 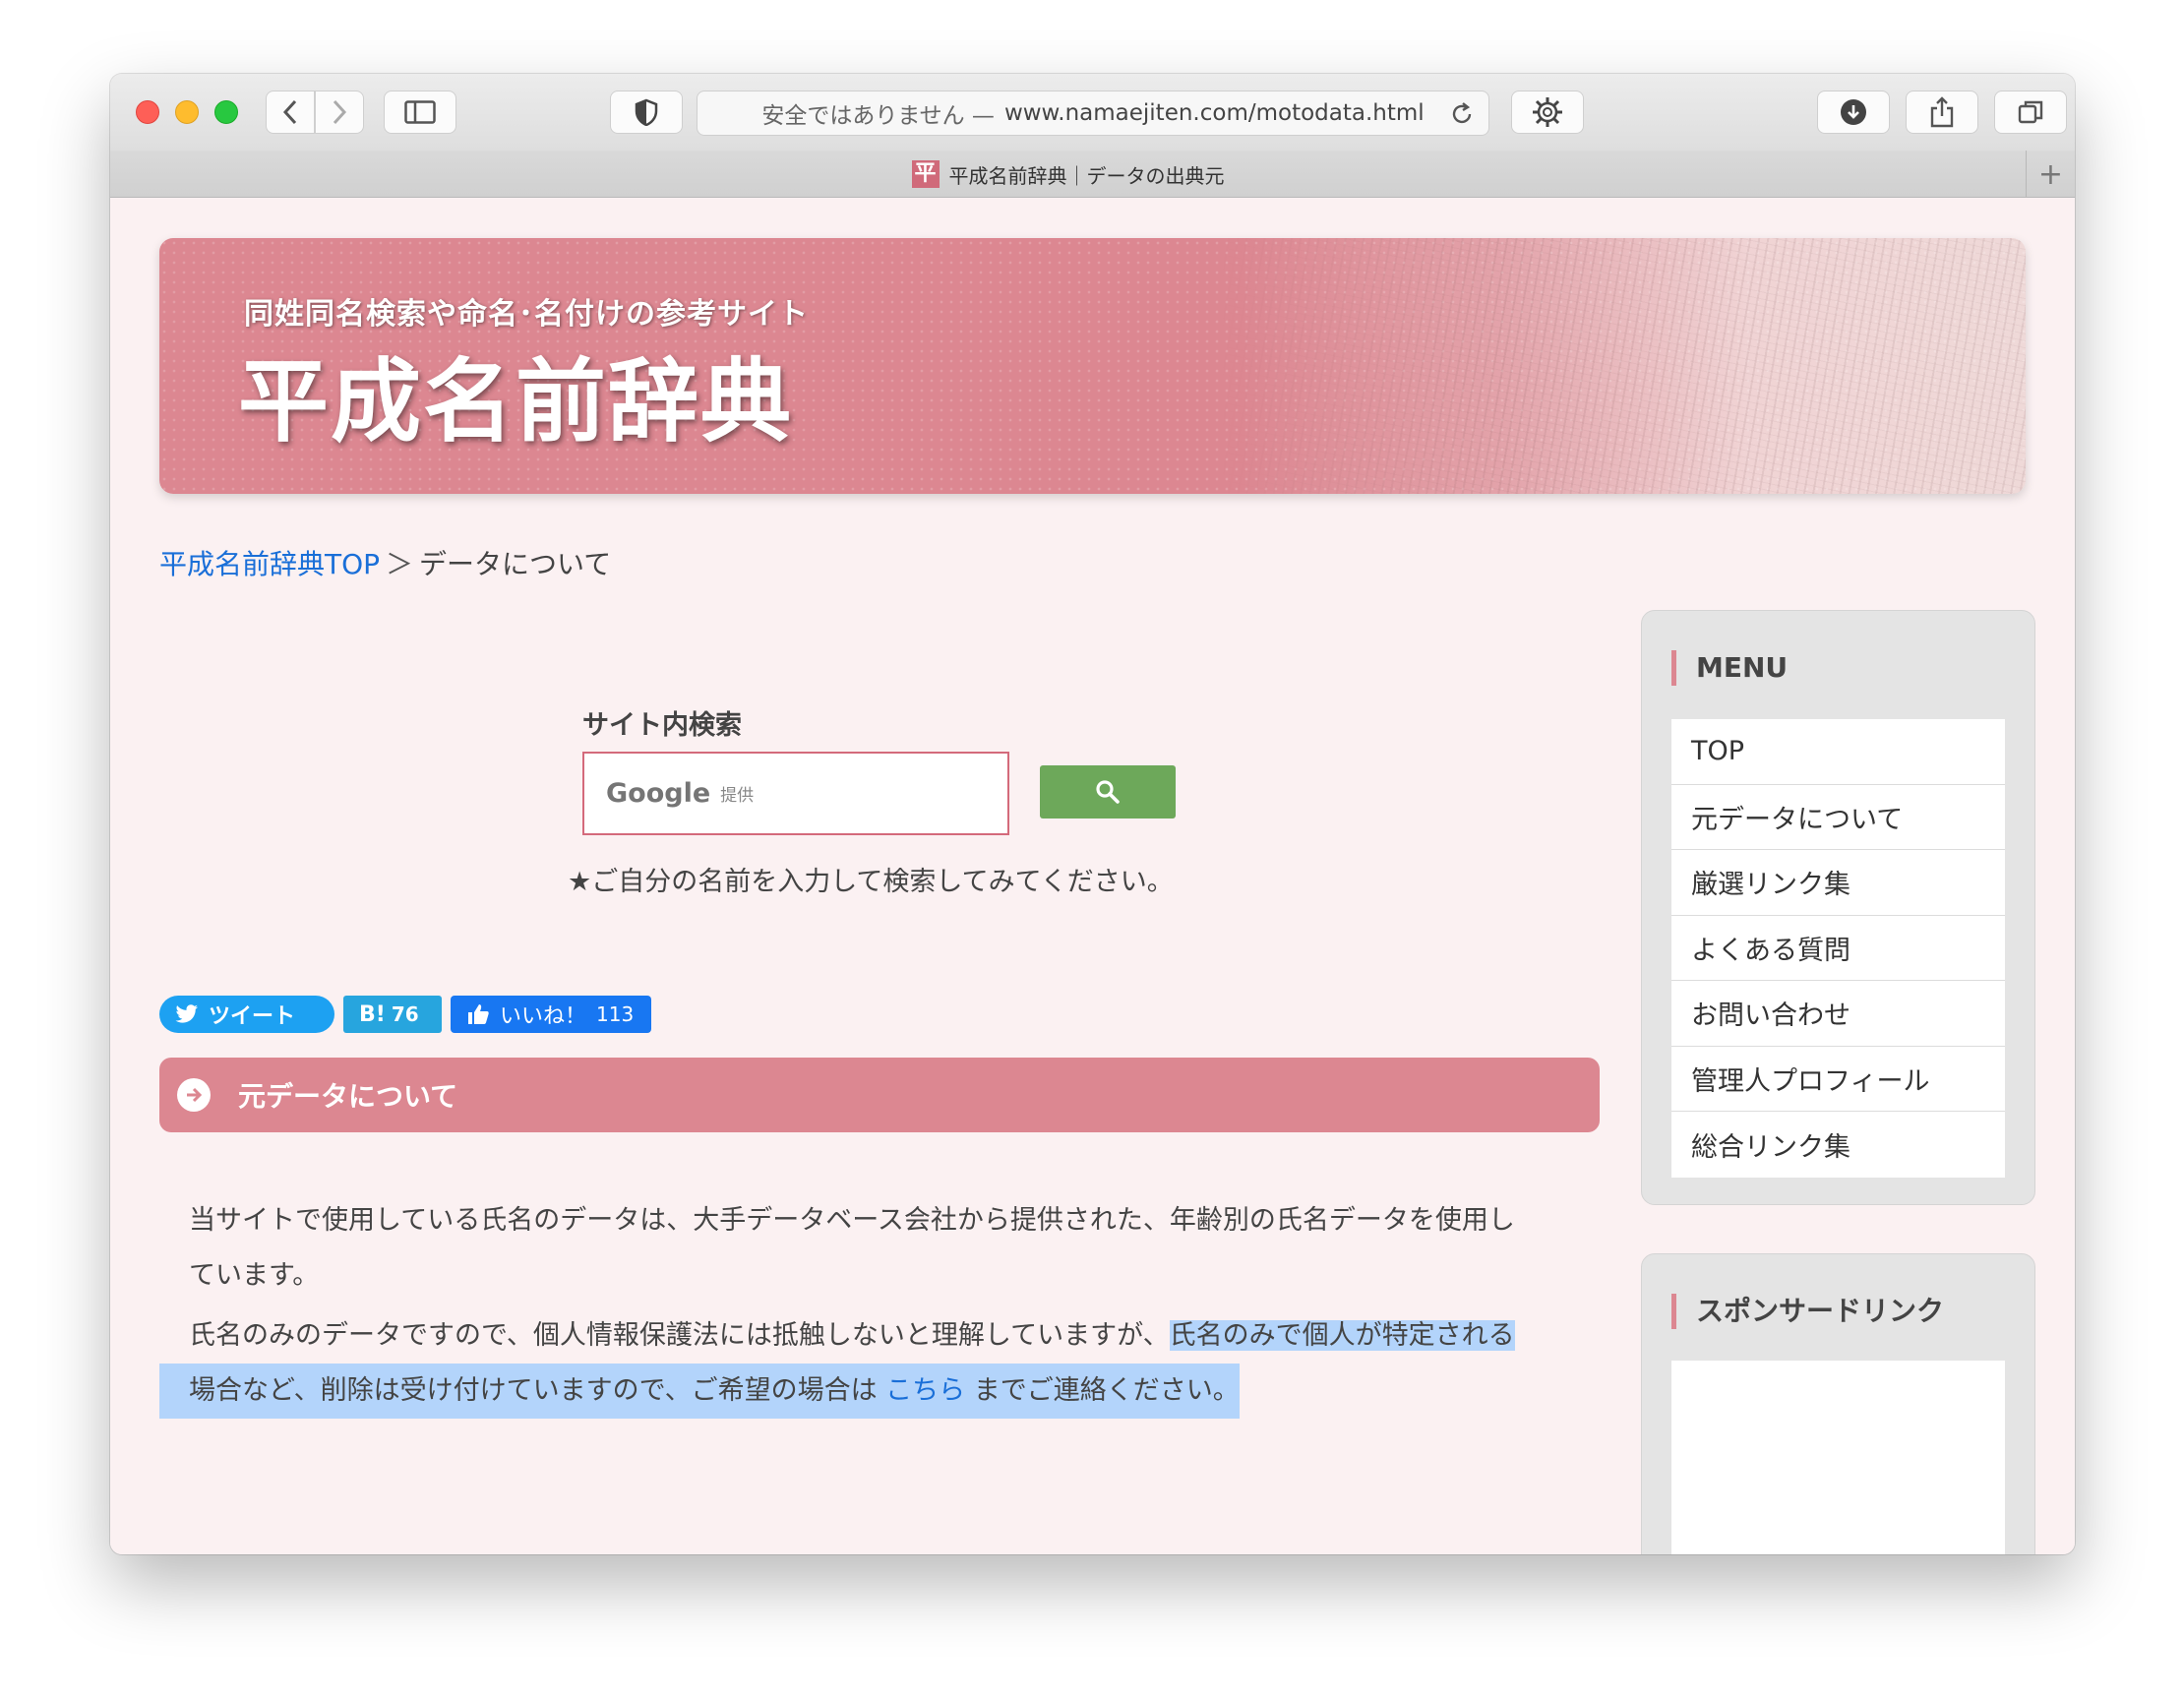 What do you see at coordinates (658, 793) in the screenshot?
I see `google-brand-text: Google` at bounding box center [658, 793].